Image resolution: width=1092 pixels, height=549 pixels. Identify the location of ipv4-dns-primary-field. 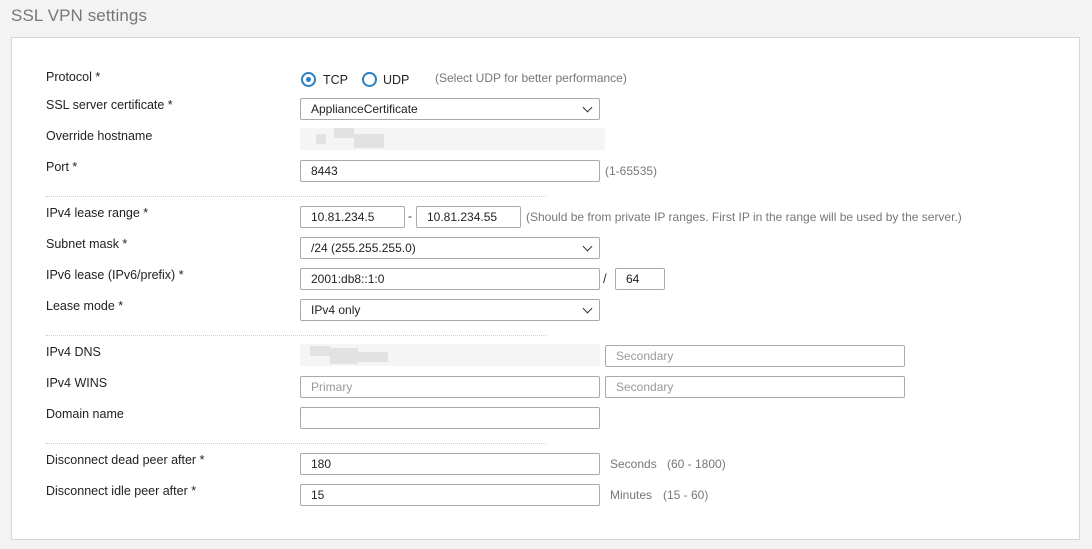
(450, 355).